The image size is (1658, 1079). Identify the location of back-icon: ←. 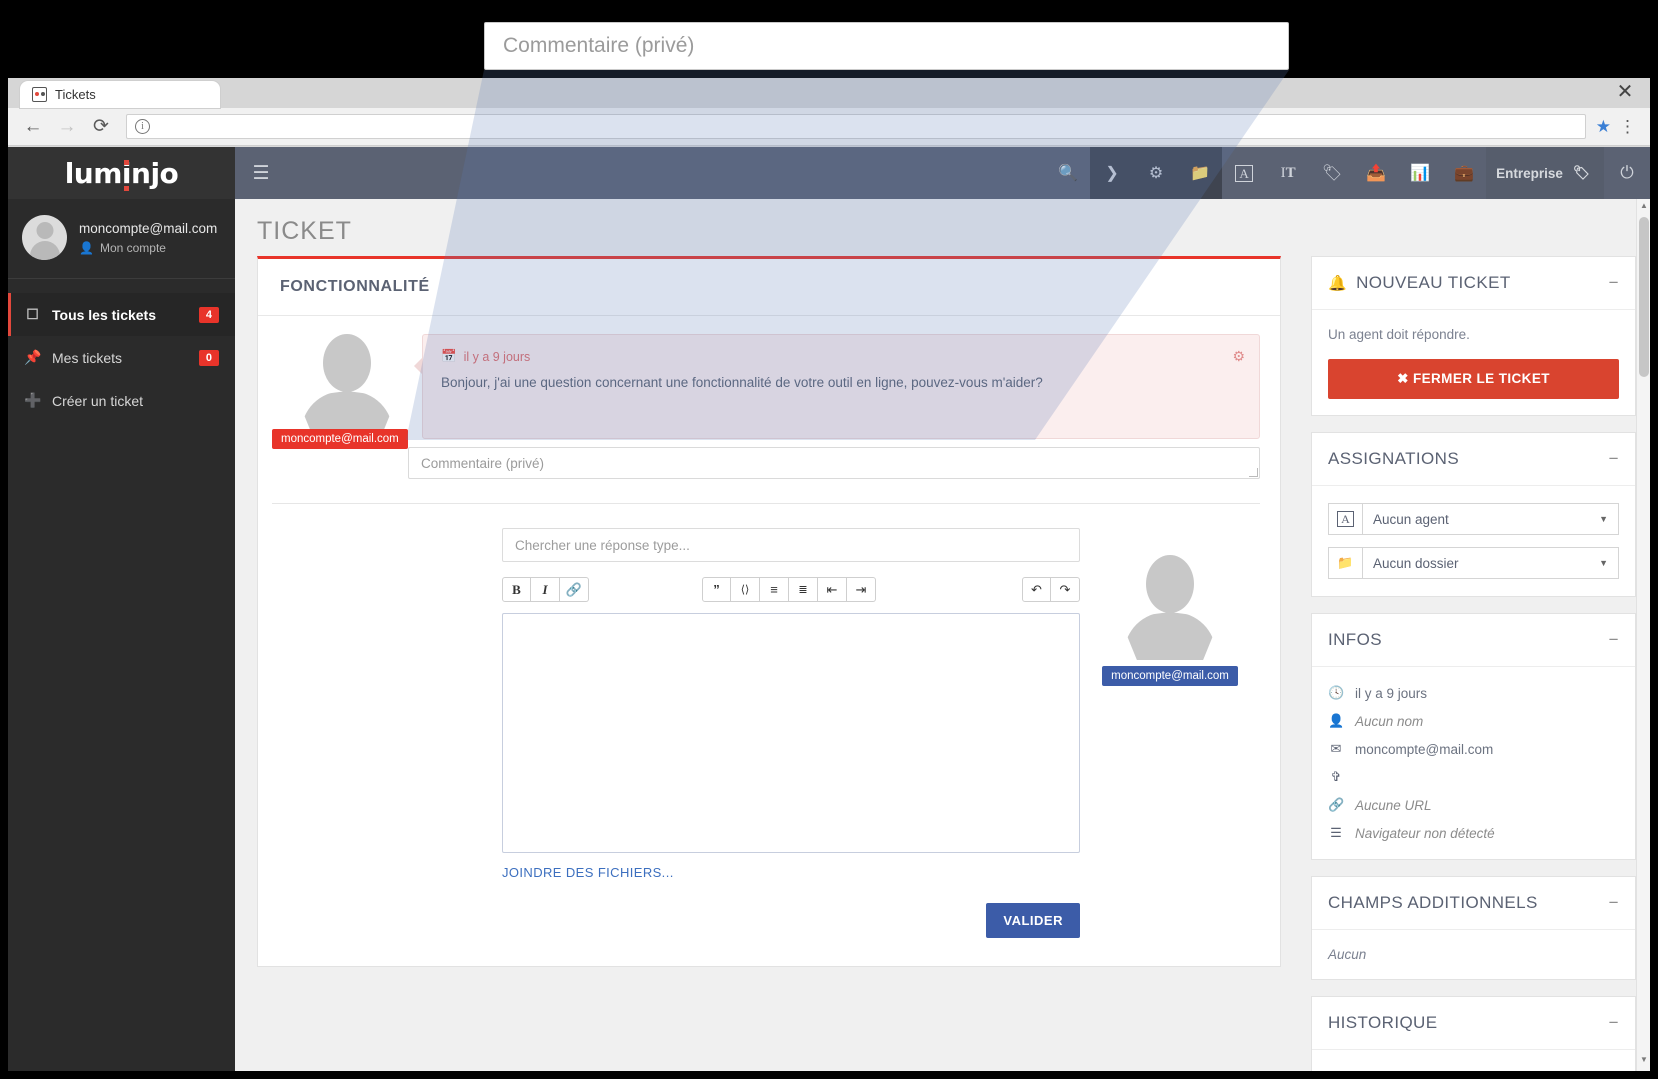
(33, 127).